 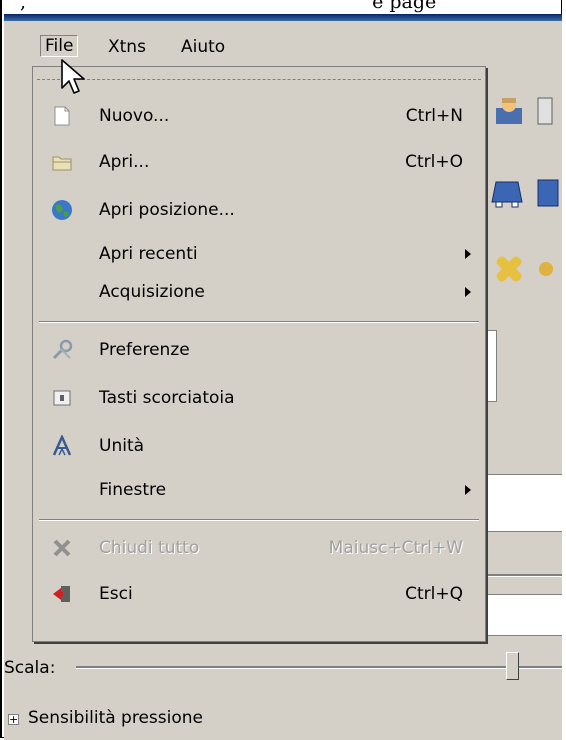 I want to click on caption-strip: , e page, so click(x=283, y=7).